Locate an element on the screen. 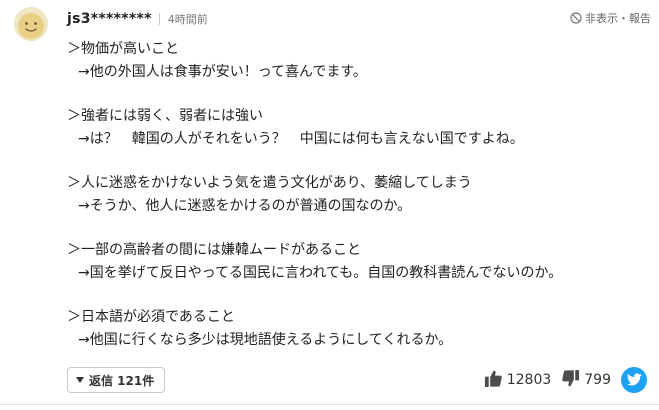 The width and height of the screenshot is (659, 410). reply-line: →は？ 韓国の人がそれをいう？ 中国には何も言えない国ですよね。 is located at coordinates (301, 138).